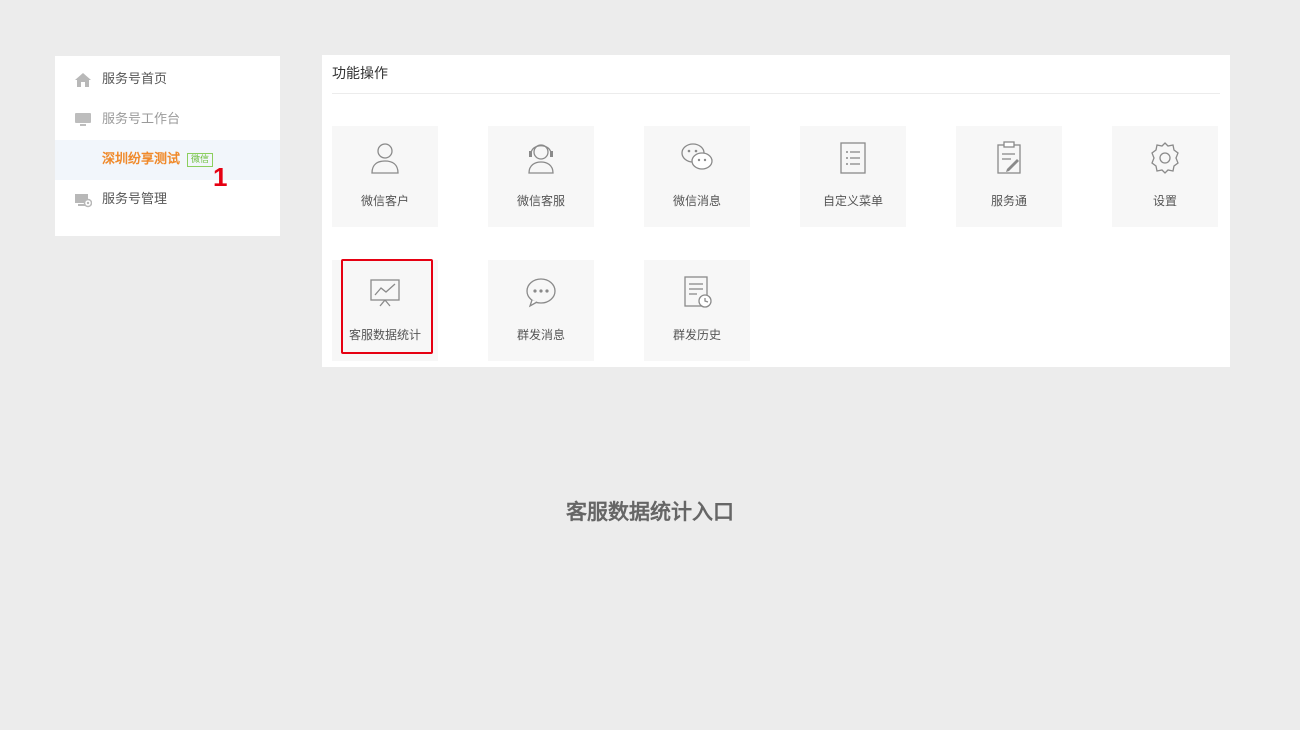 Image resolution: width=1300 pixels, height=730 pixels. Describe the element at coordinates (1165, 176) in the screenshot. I see `tile-settings: 设置` at that location.